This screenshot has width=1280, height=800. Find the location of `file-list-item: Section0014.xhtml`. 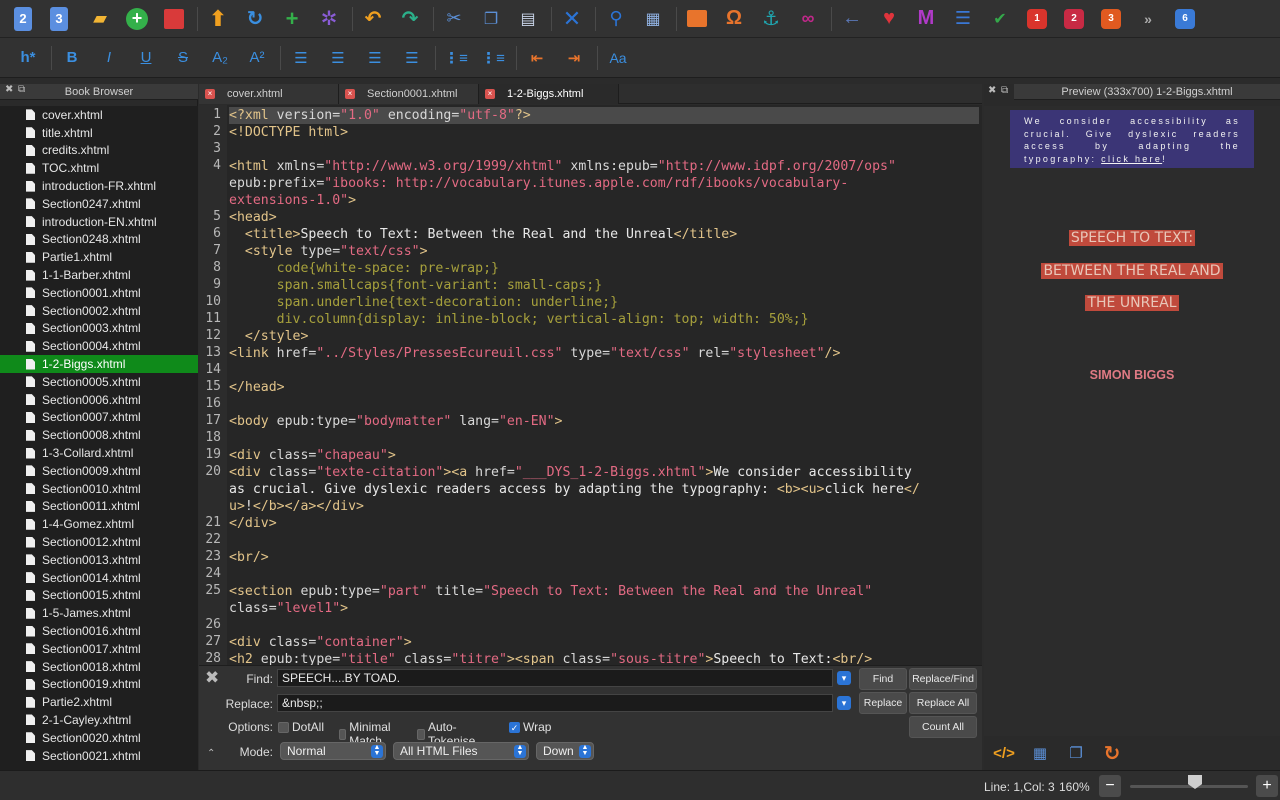

file-list-item: Section0014.xhtml is located at coordinates (99, 578).